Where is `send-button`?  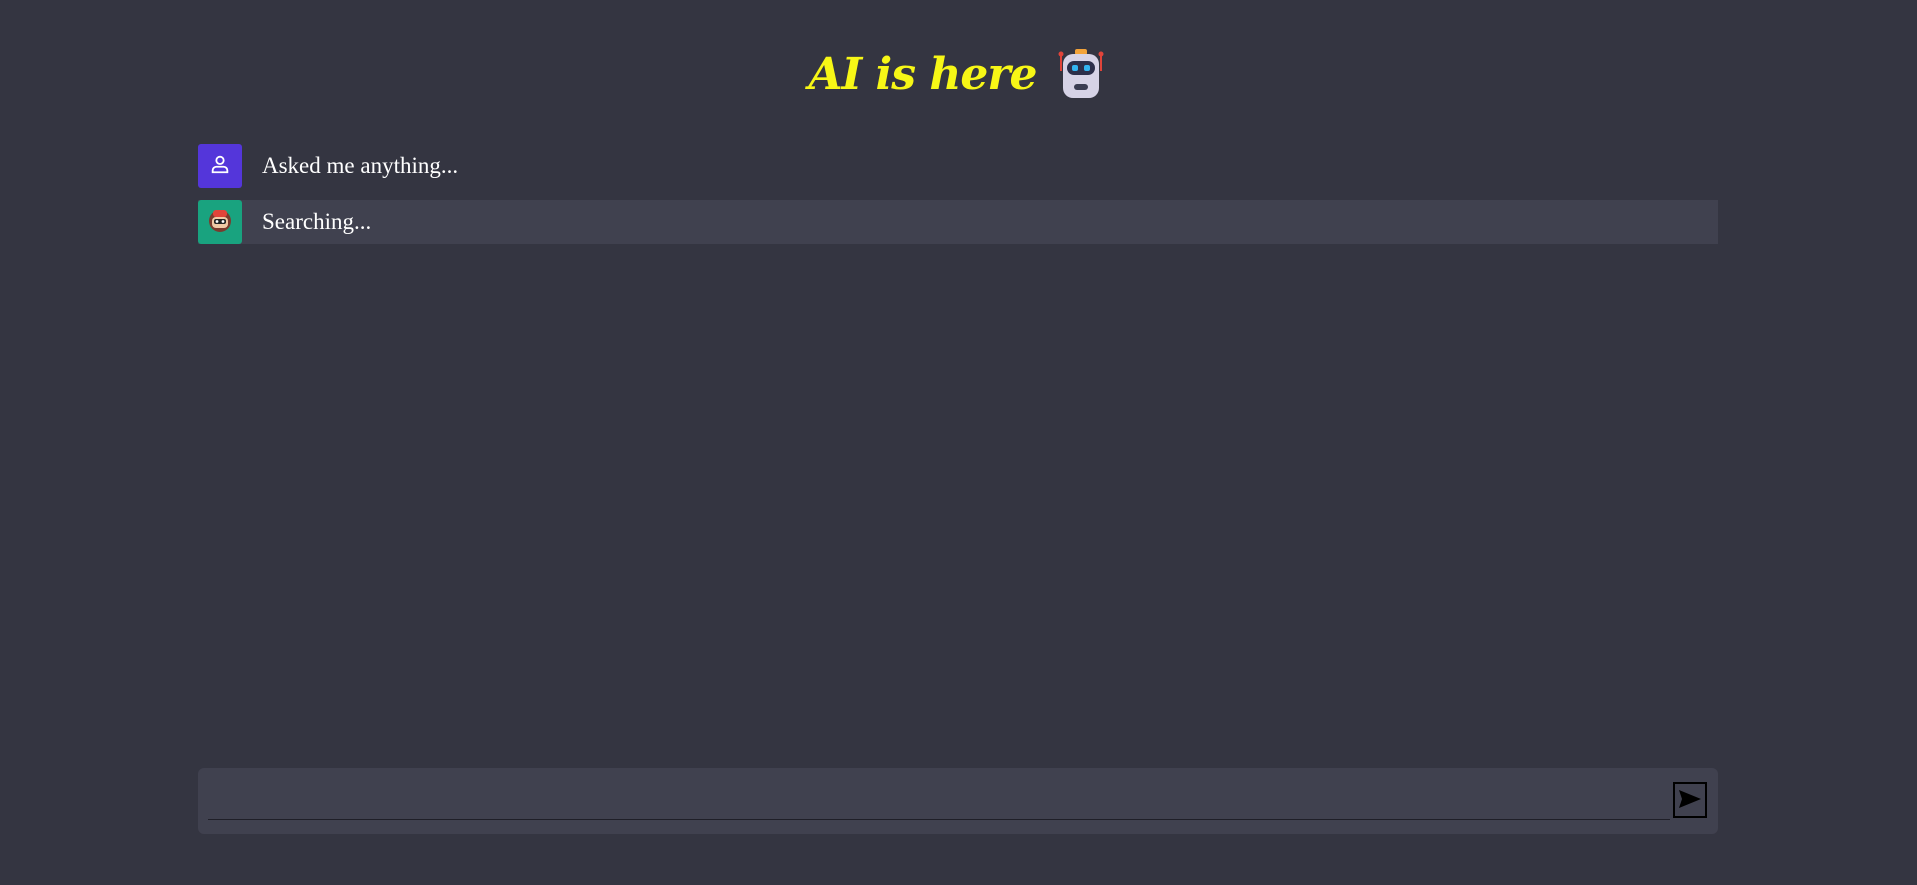
send-button is located at coordinates (1690, 800).